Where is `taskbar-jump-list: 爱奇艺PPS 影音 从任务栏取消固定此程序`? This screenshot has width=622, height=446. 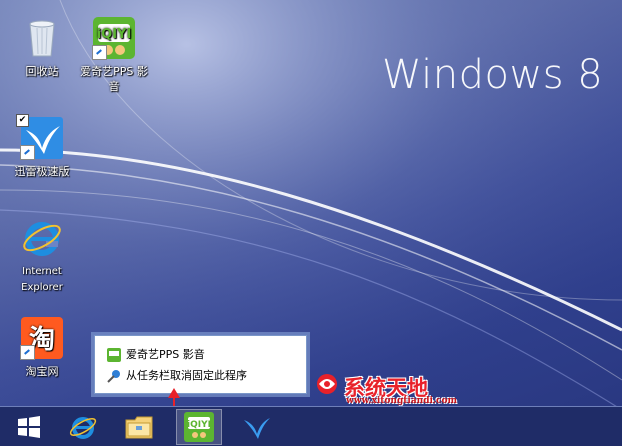 taskbar-jump-list: 爱奇艺PPS 影音 从任务栏取消固定此程序 is located at coordinates (200, 364).